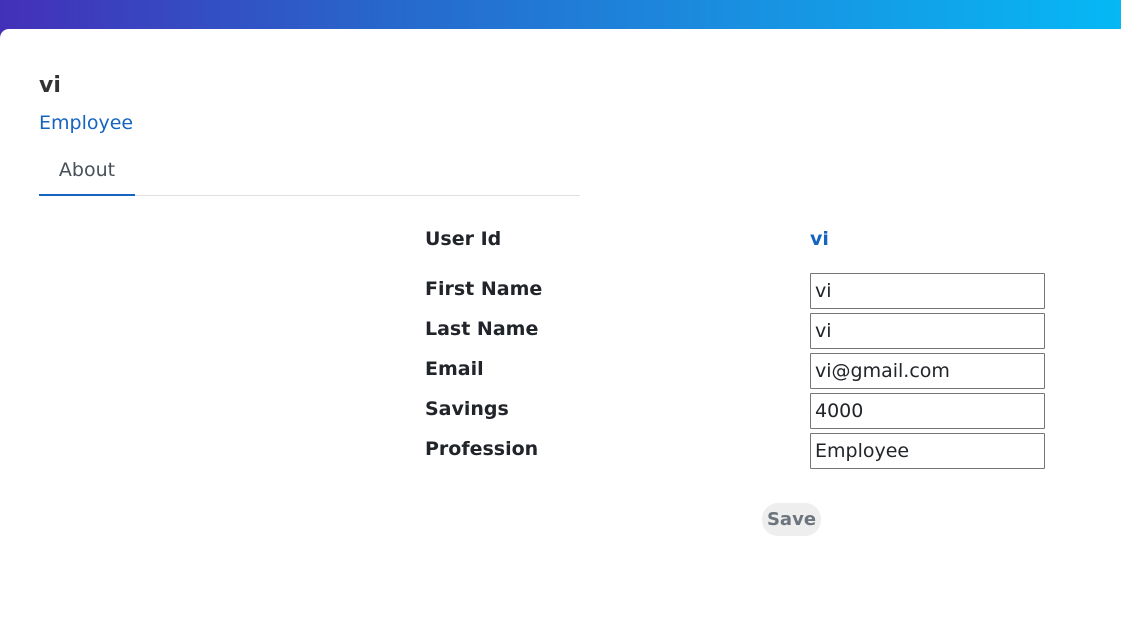 This screenshot has width=1121, height=630. Describe the element at coordinates (482, 329) in the screenshot. I see `last-name-label: Last Name` at that location.